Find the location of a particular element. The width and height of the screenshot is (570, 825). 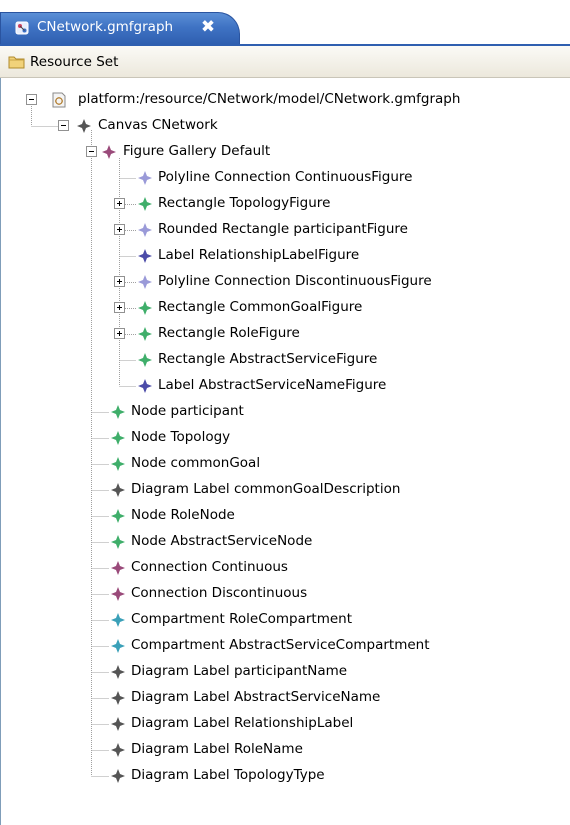

tree-label-figure: Rectangle CommonGoalFigure is located at coordinates (260, 307).